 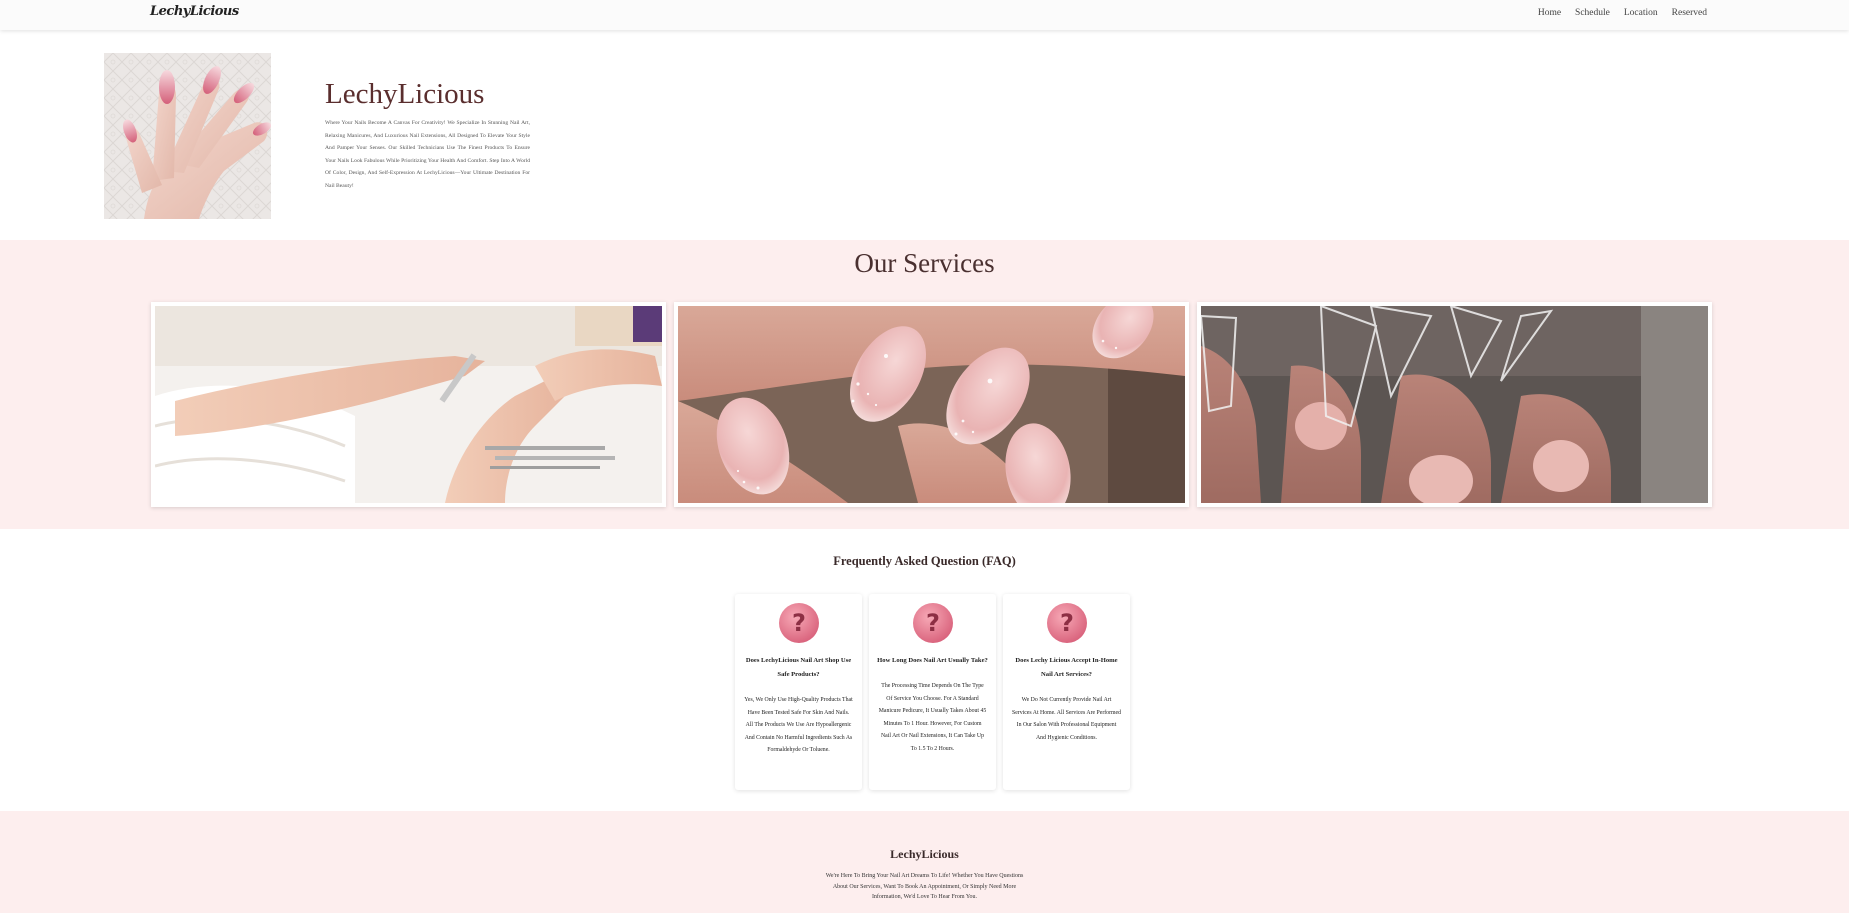 I want to click on manicure-filing-photo, so click(x=408, y=404).